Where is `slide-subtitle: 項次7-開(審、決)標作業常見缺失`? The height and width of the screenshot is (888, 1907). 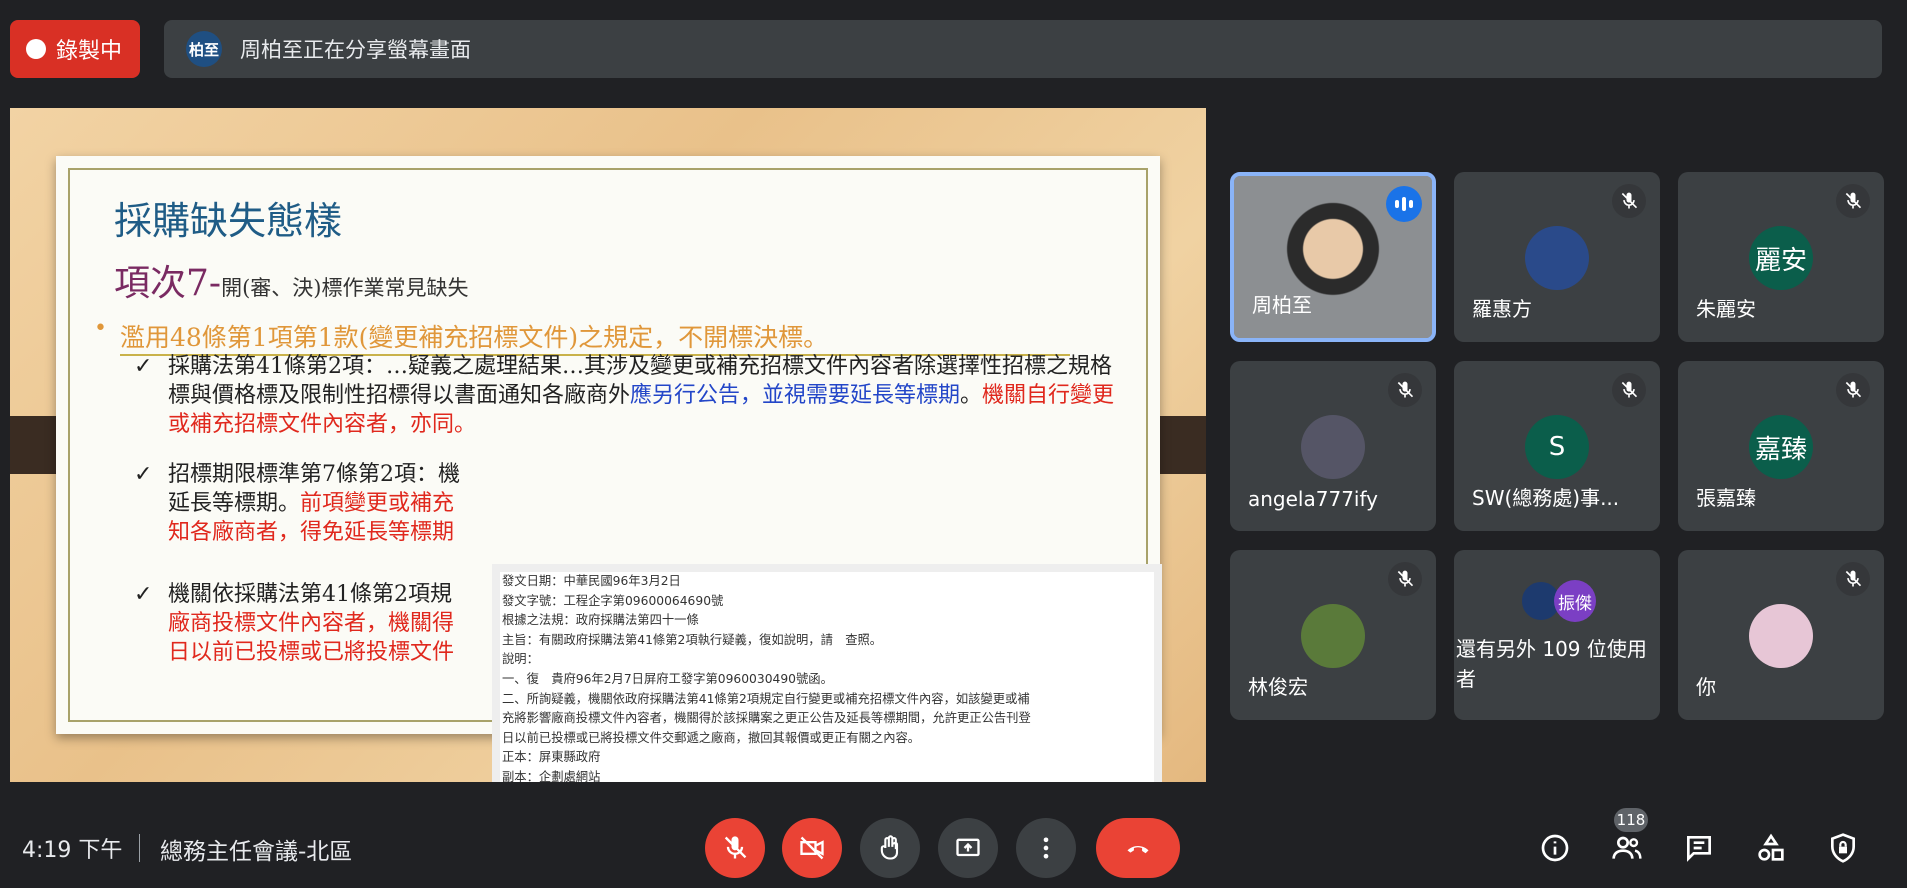 slide-subtitle: 項次7-開(審、決)標作業常見缺失 is located at coordinates (291, 280).